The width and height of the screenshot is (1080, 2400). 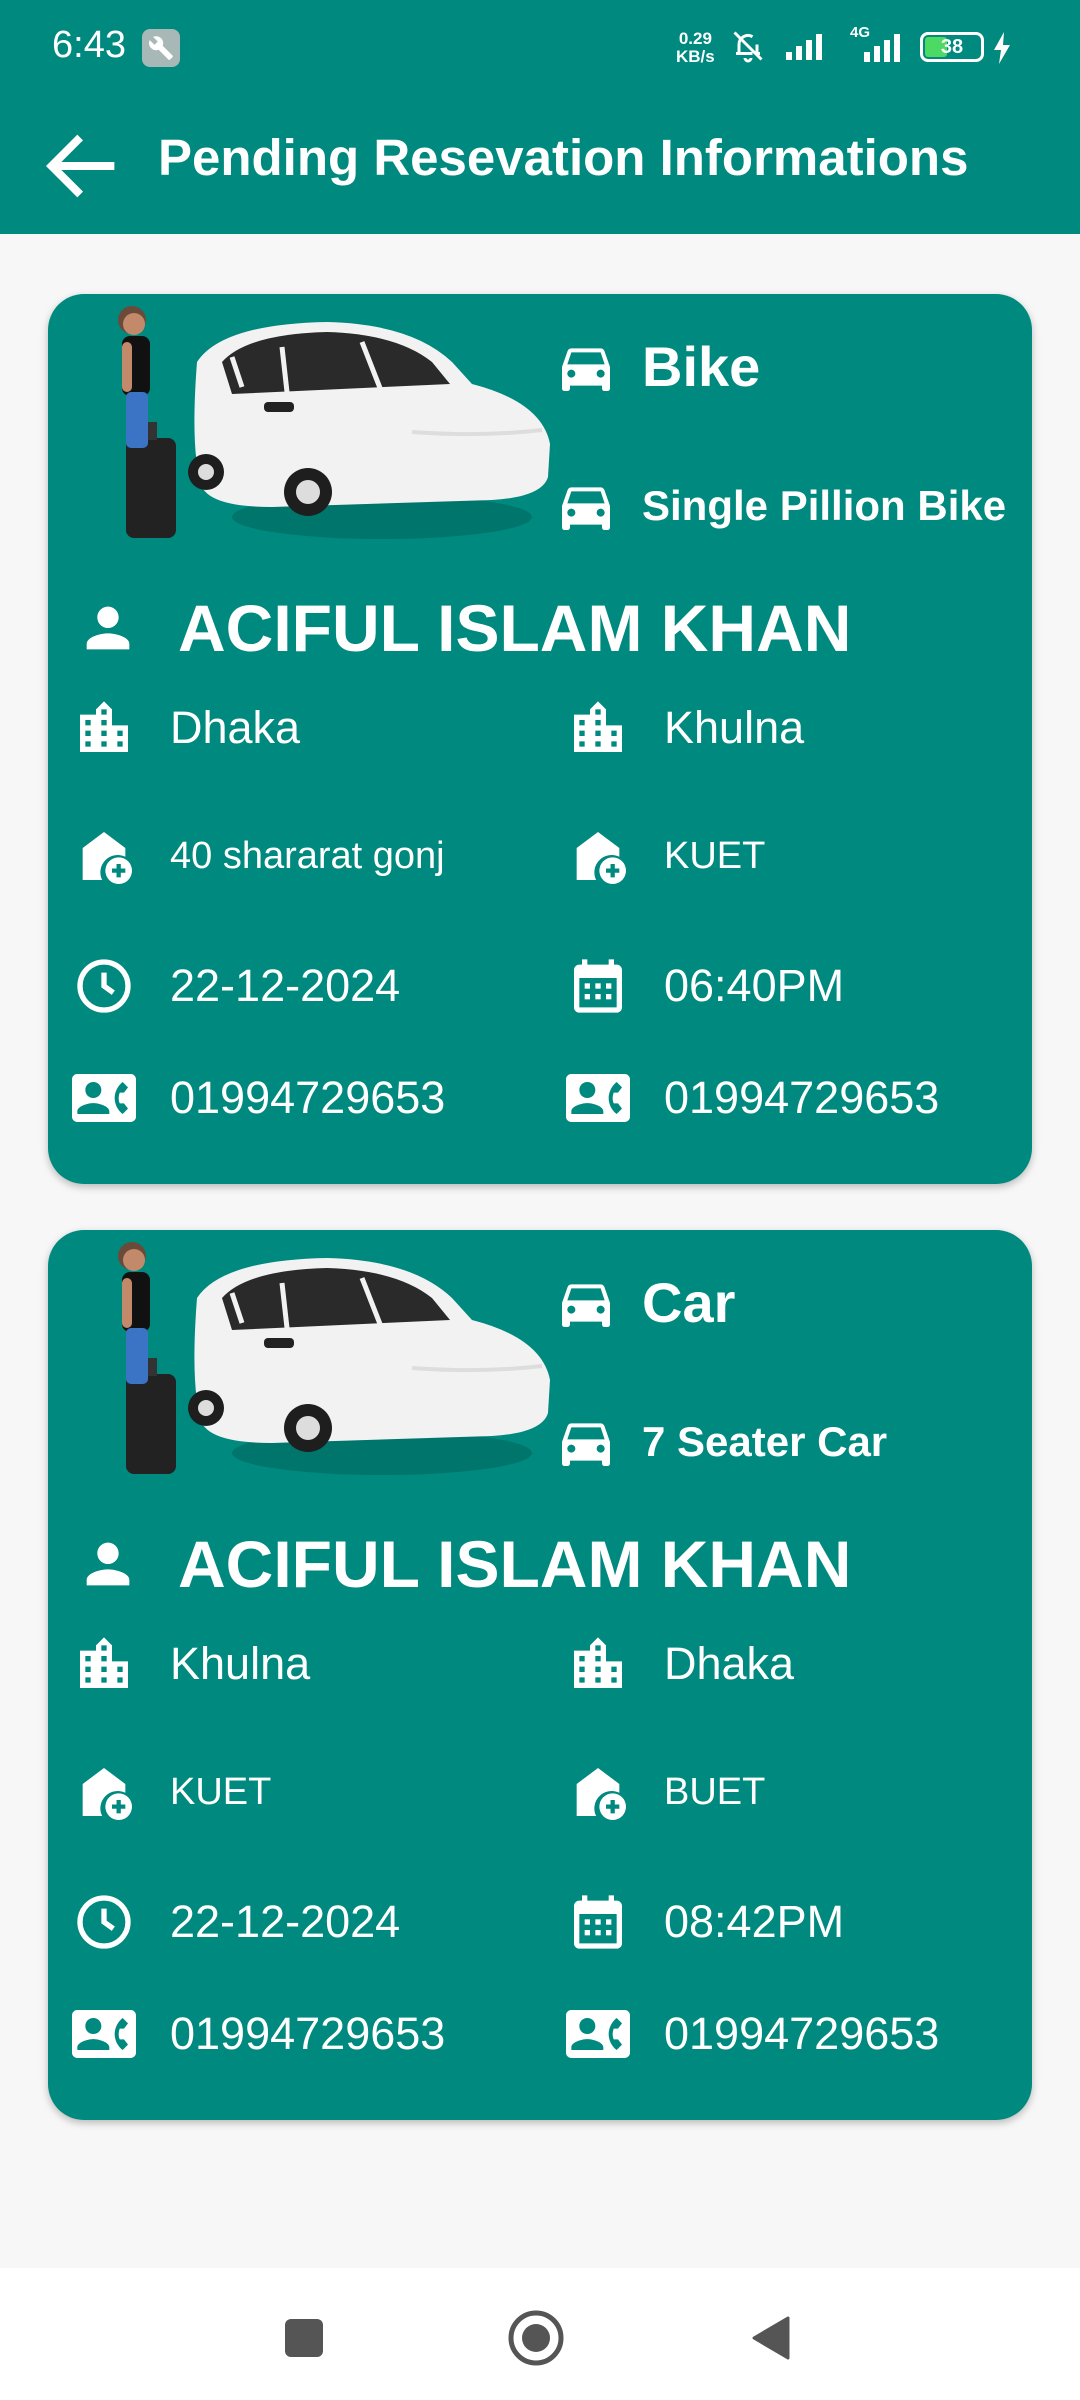 I want to click on dropoff-location: KUET, so click(x=715, y=855).